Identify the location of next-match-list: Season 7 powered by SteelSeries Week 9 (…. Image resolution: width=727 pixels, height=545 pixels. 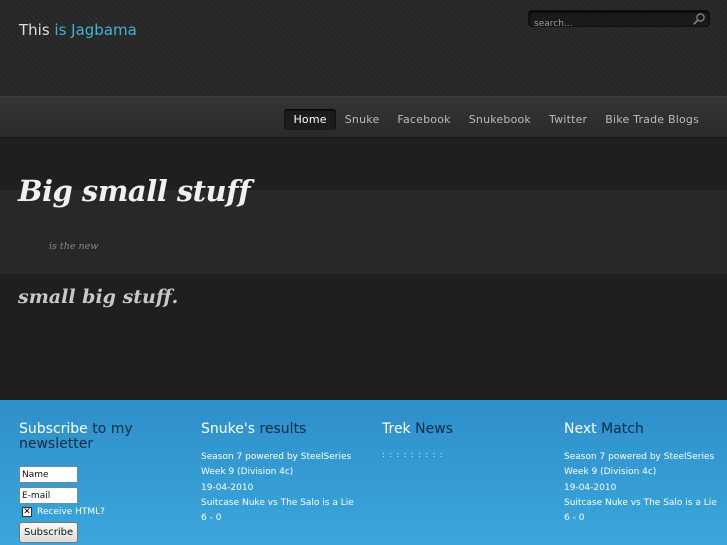
(645, 488).